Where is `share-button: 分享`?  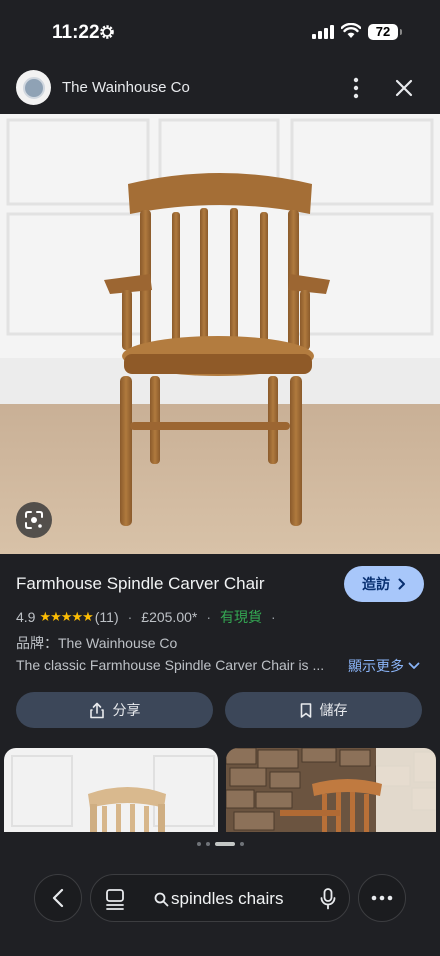
share-button: 分享 is located at coordinates (114, 710).